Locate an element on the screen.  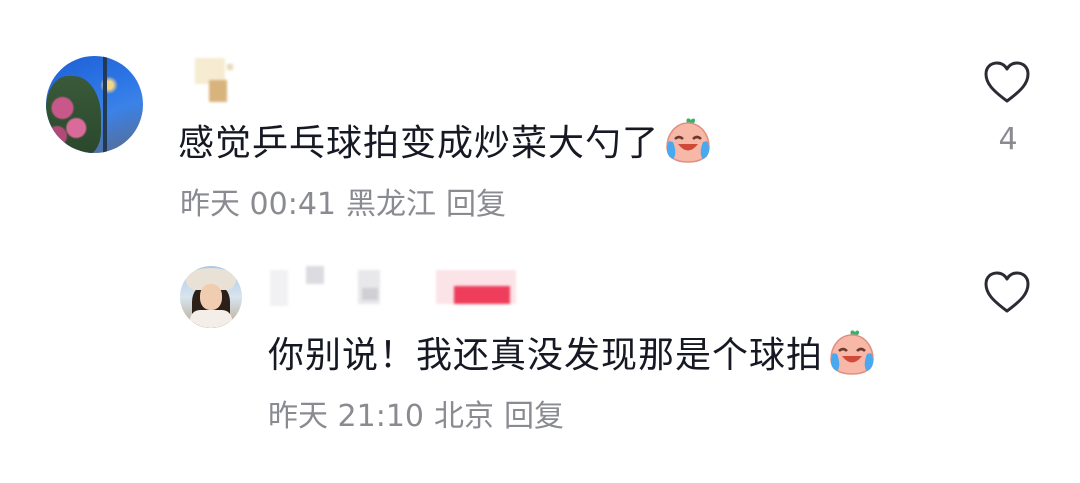
comment-time: 昨天 00:41 is located at coordinates (258, 204).